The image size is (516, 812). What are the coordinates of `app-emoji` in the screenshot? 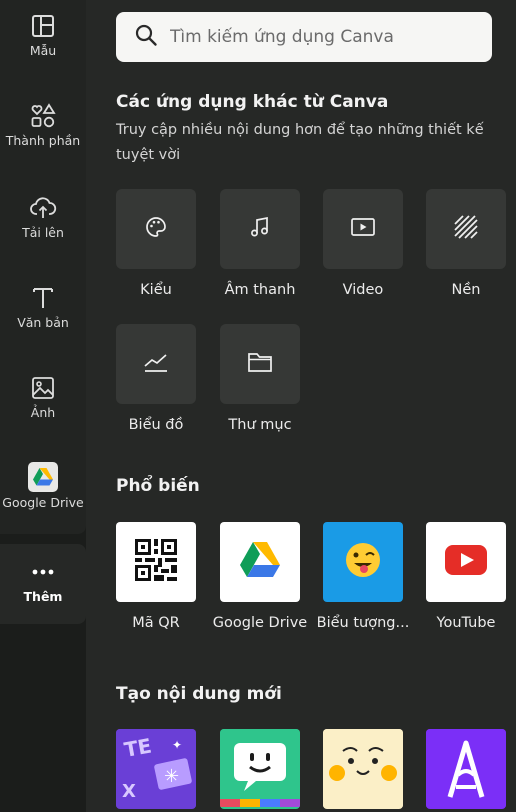 It's located at (363, 562).